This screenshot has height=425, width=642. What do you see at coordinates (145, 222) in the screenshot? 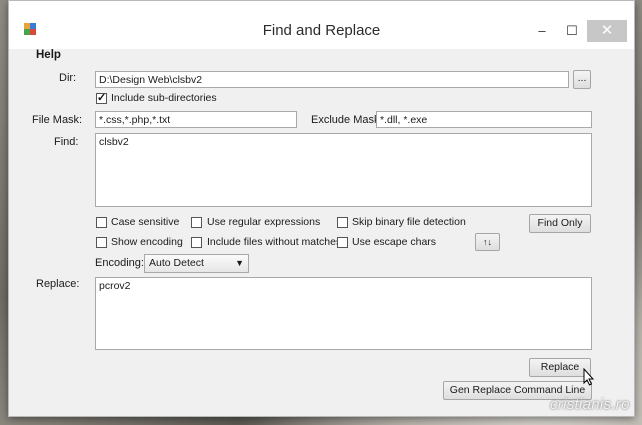
I see `case-sensitive-label: Case sensitive` at bounding box center [145, 222].